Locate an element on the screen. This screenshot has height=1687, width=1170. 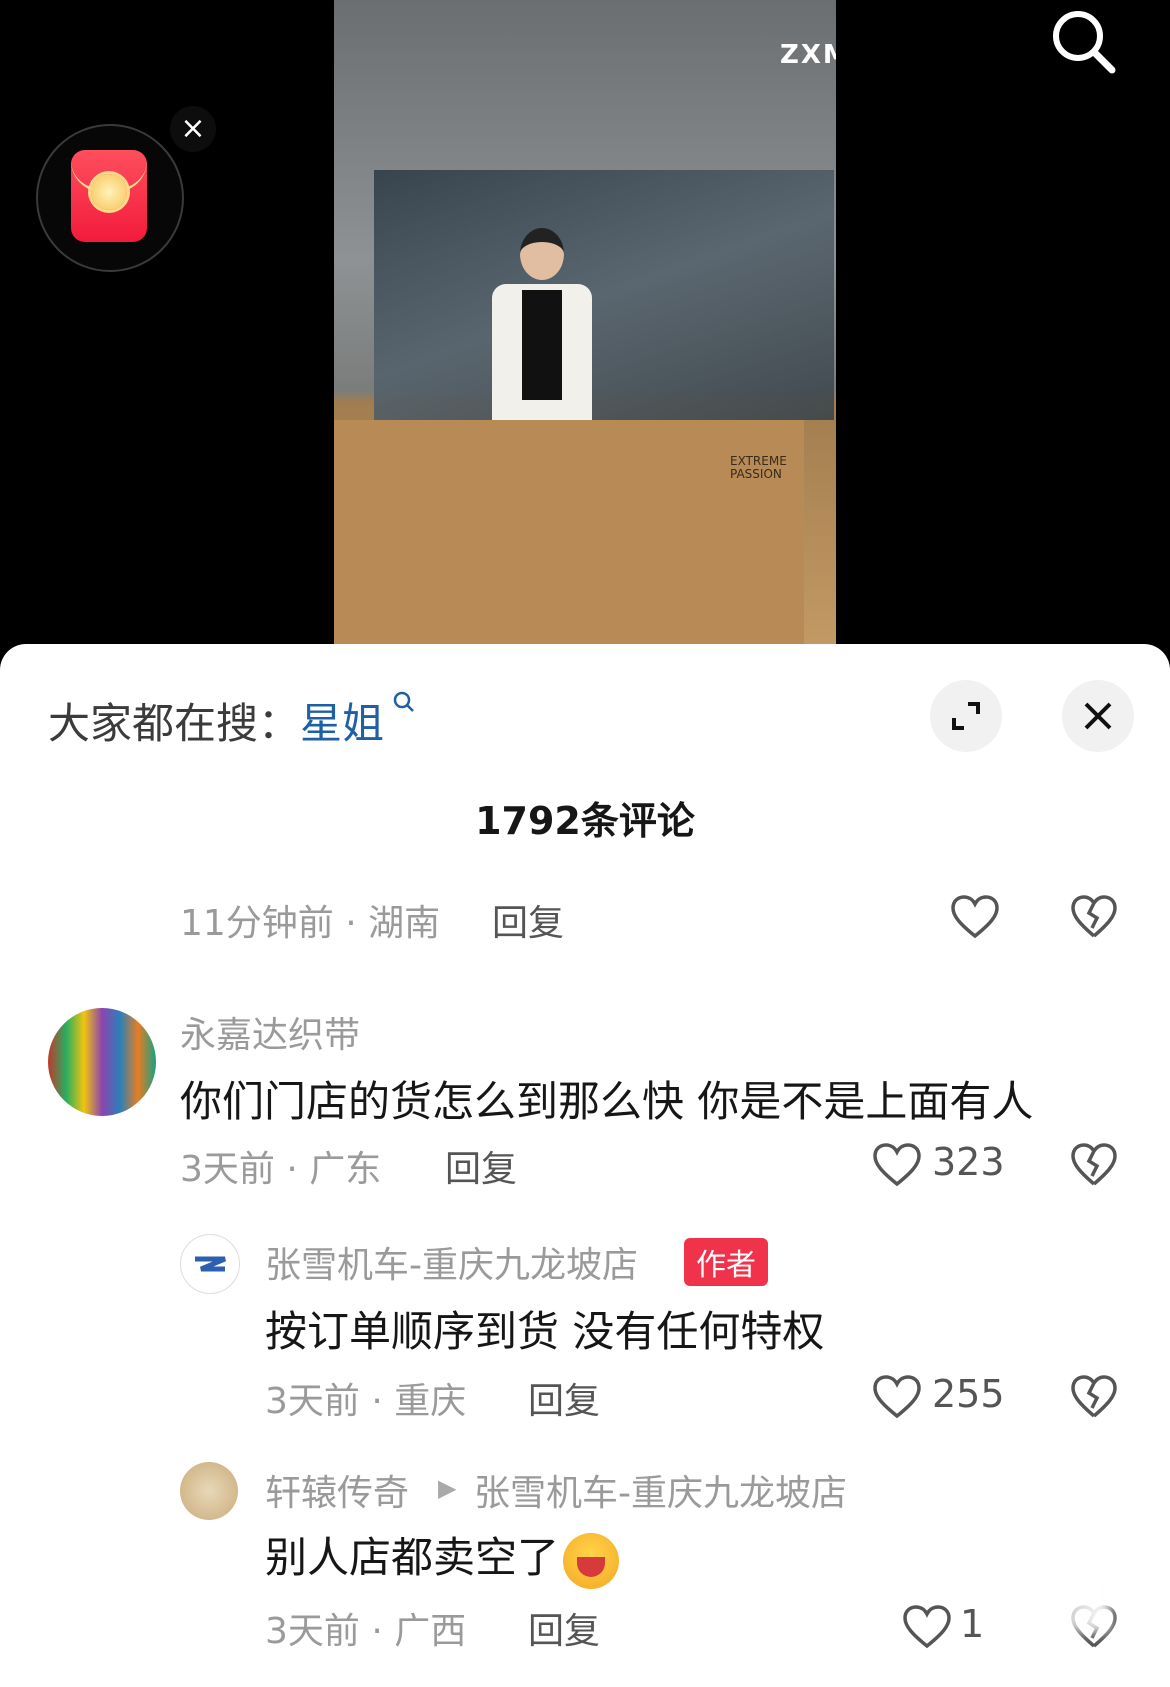
reply-arrow-icon: ▶ is located at coordinates (447, 1488).